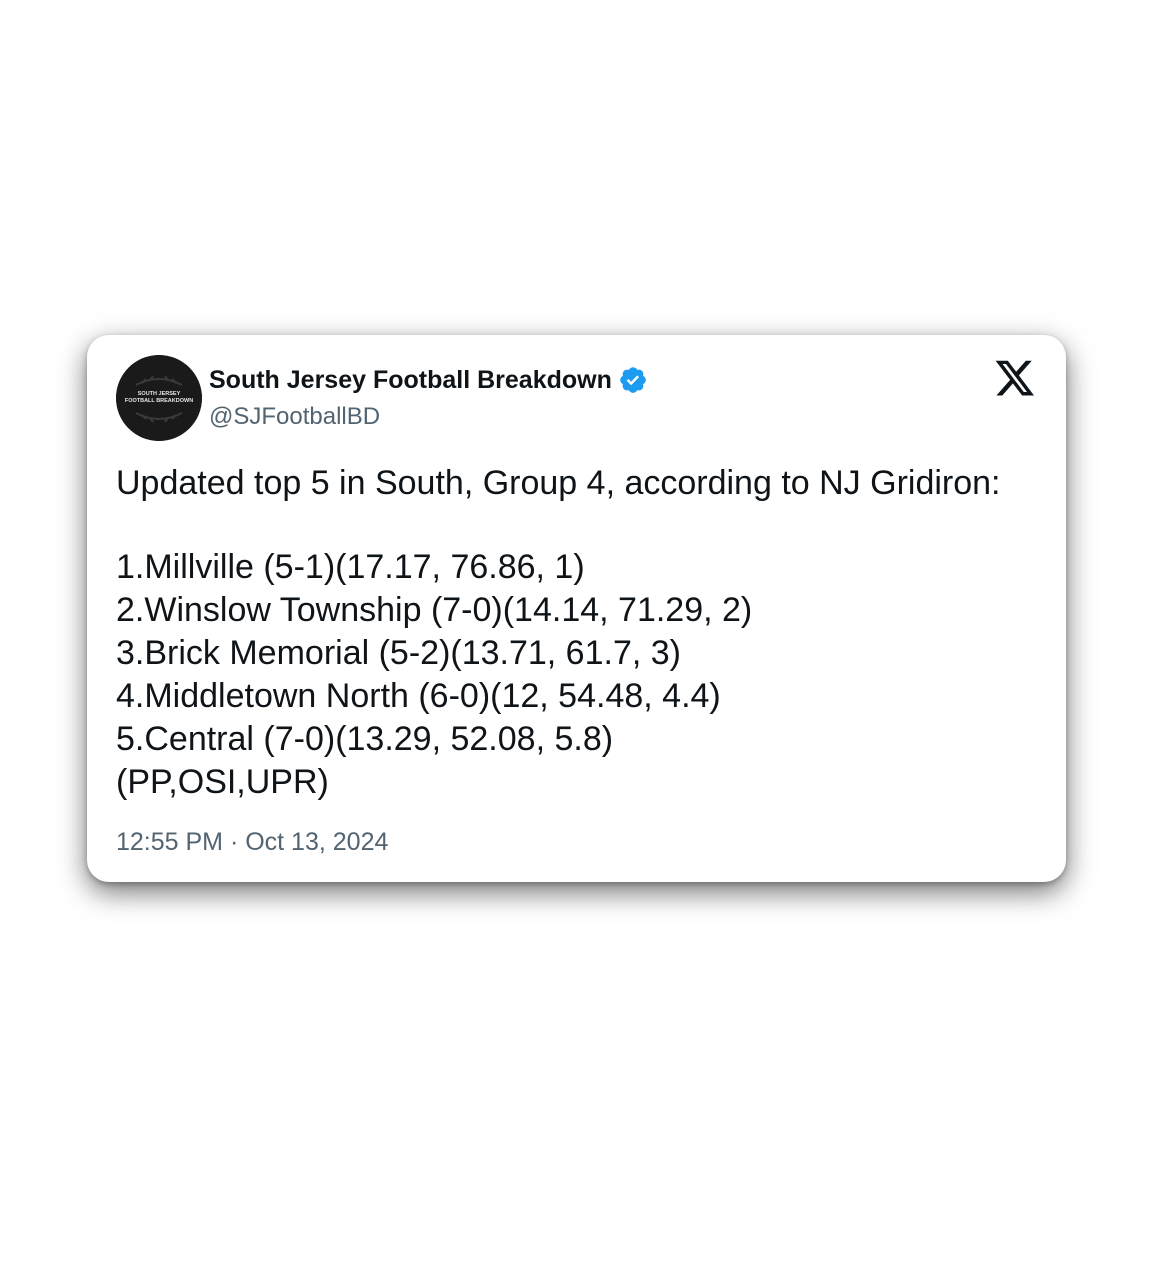 The height and width of the screenshot is (1288, 1153). Describe the element at coordinates (159, 401) in the screenshot. I see `avatar-text-line2: FOOTBALL BREAKDOWN` at that location.